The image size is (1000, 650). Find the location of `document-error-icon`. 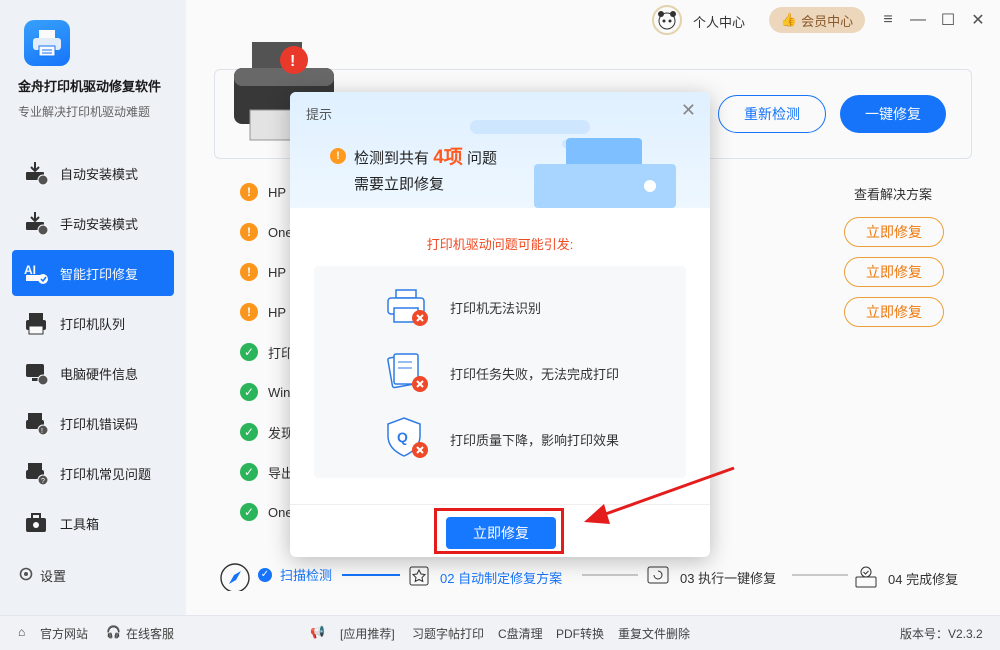

document-error-icon is located at coordinates (409, 373).